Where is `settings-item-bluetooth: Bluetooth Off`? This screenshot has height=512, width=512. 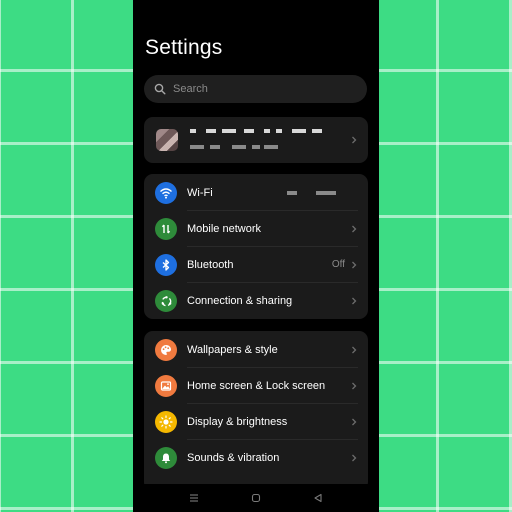
settings-item-bluetooth: Bluetooth Off is located at coordinates (256, 265).